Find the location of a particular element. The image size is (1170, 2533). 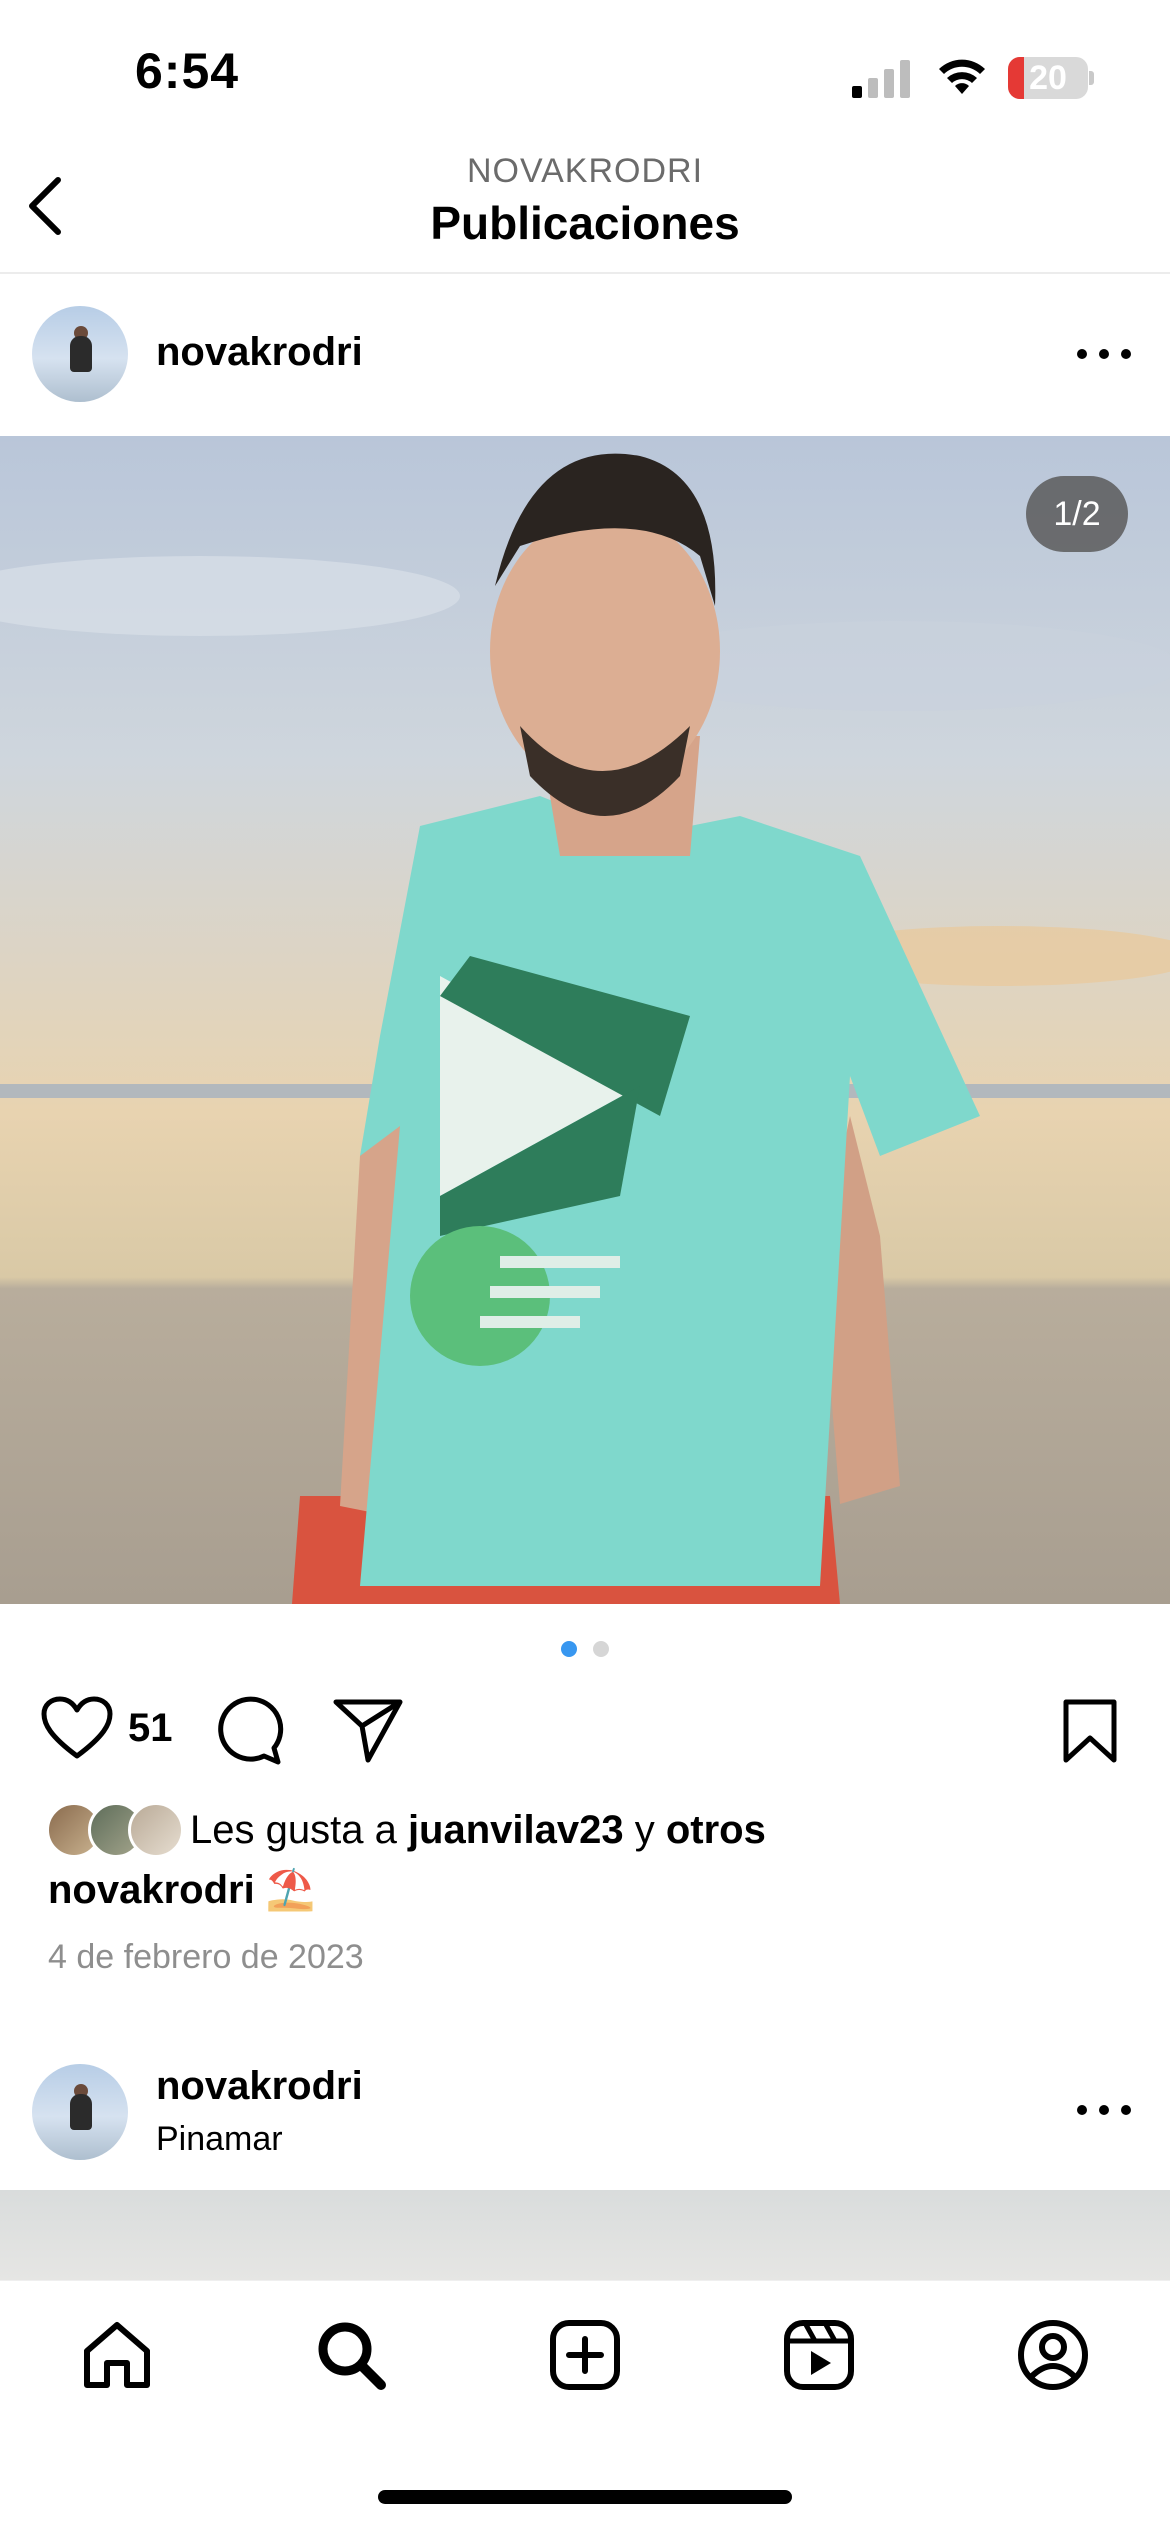

wifi-icon is located at coordinates (962, 76).